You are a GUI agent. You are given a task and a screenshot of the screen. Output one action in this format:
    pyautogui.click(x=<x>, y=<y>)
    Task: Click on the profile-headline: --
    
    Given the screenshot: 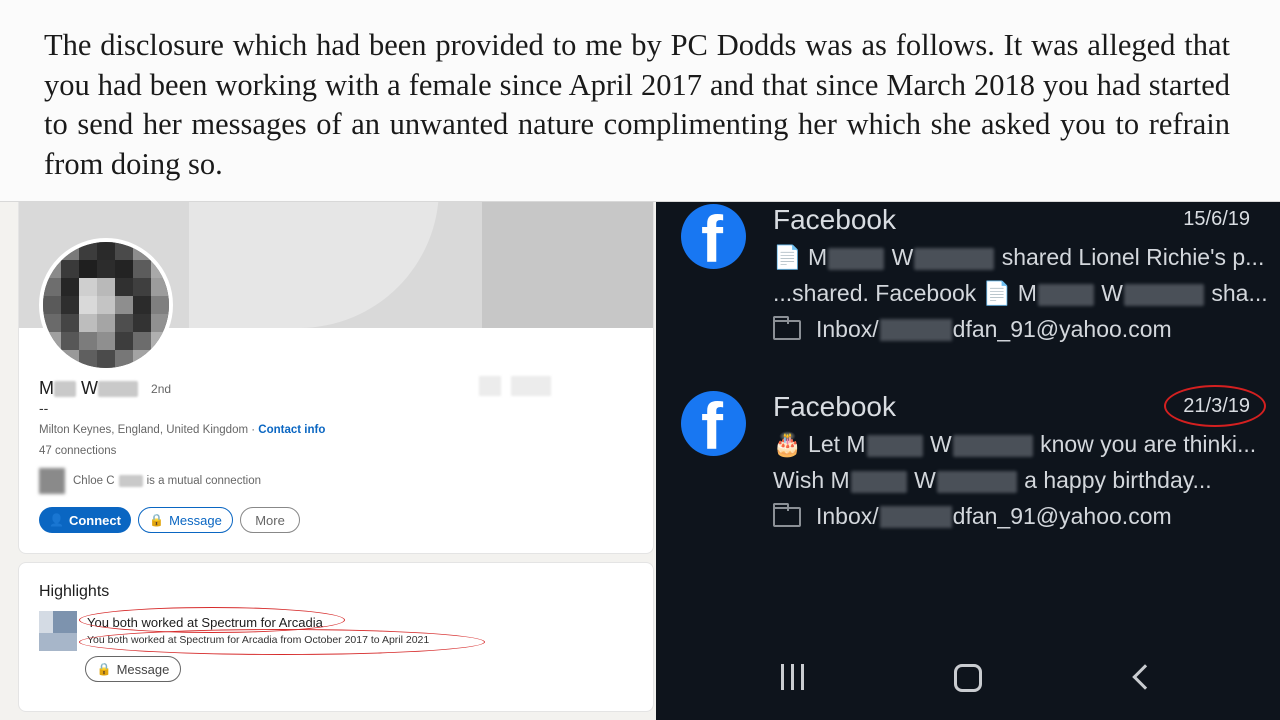 What is the action you would take?
    pyautogui.click(x=44, y=408)
    